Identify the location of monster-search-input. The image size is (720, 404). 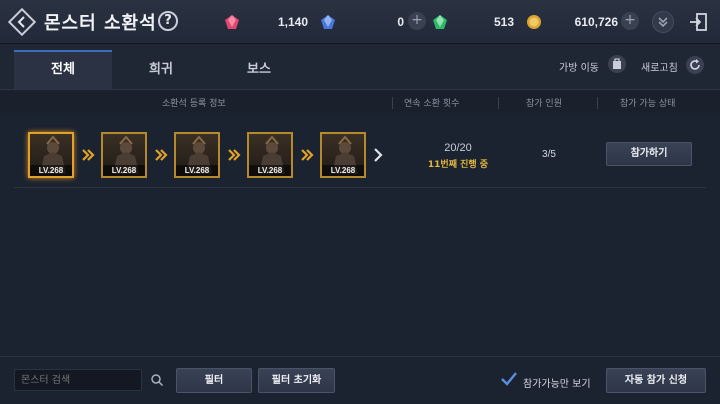
(78, 380).